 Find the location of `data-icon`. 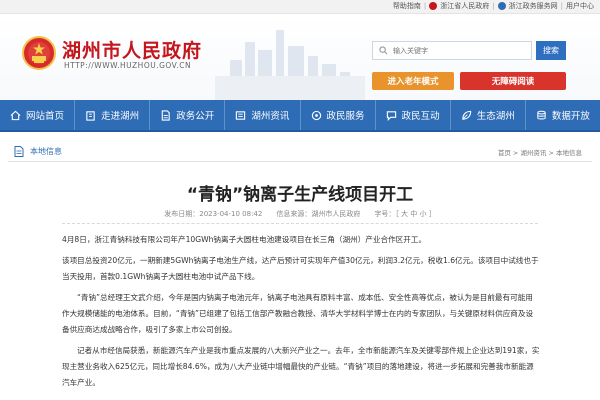

data-icon is located at coordinates (541, 114).